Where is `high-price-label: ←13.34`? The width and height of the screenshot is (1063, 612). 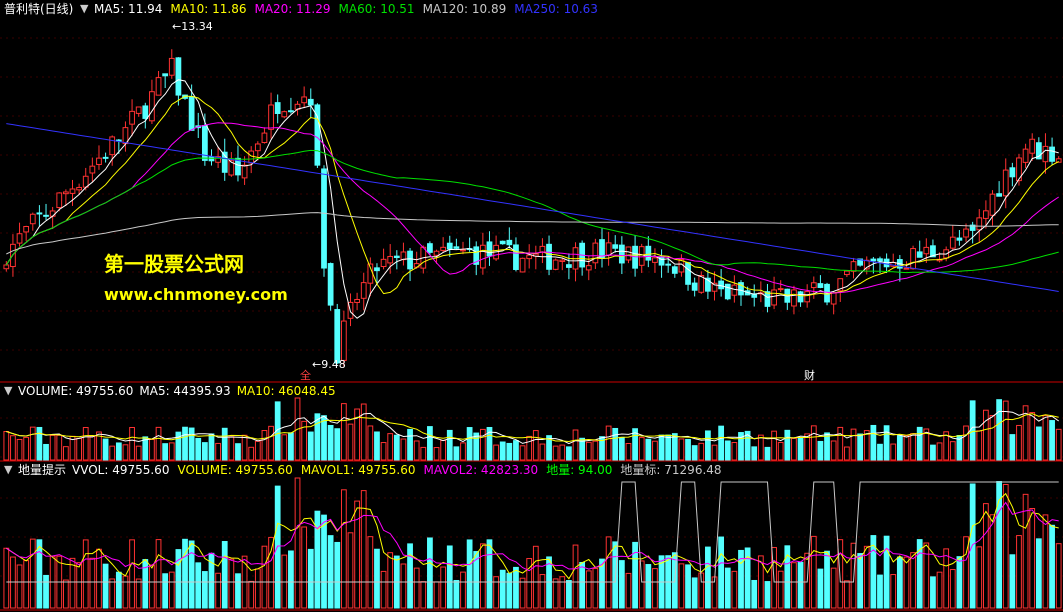
high-price-label: ←13.34 is located at coordinates (192, 26).